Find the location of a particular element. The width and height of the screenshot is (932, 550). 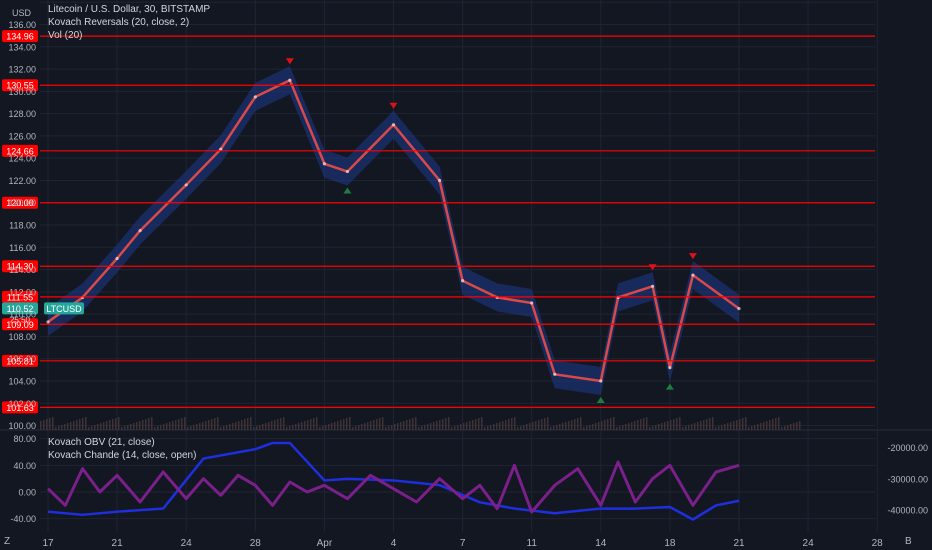

timezone-button: Z is located at coordinates (7, 541).